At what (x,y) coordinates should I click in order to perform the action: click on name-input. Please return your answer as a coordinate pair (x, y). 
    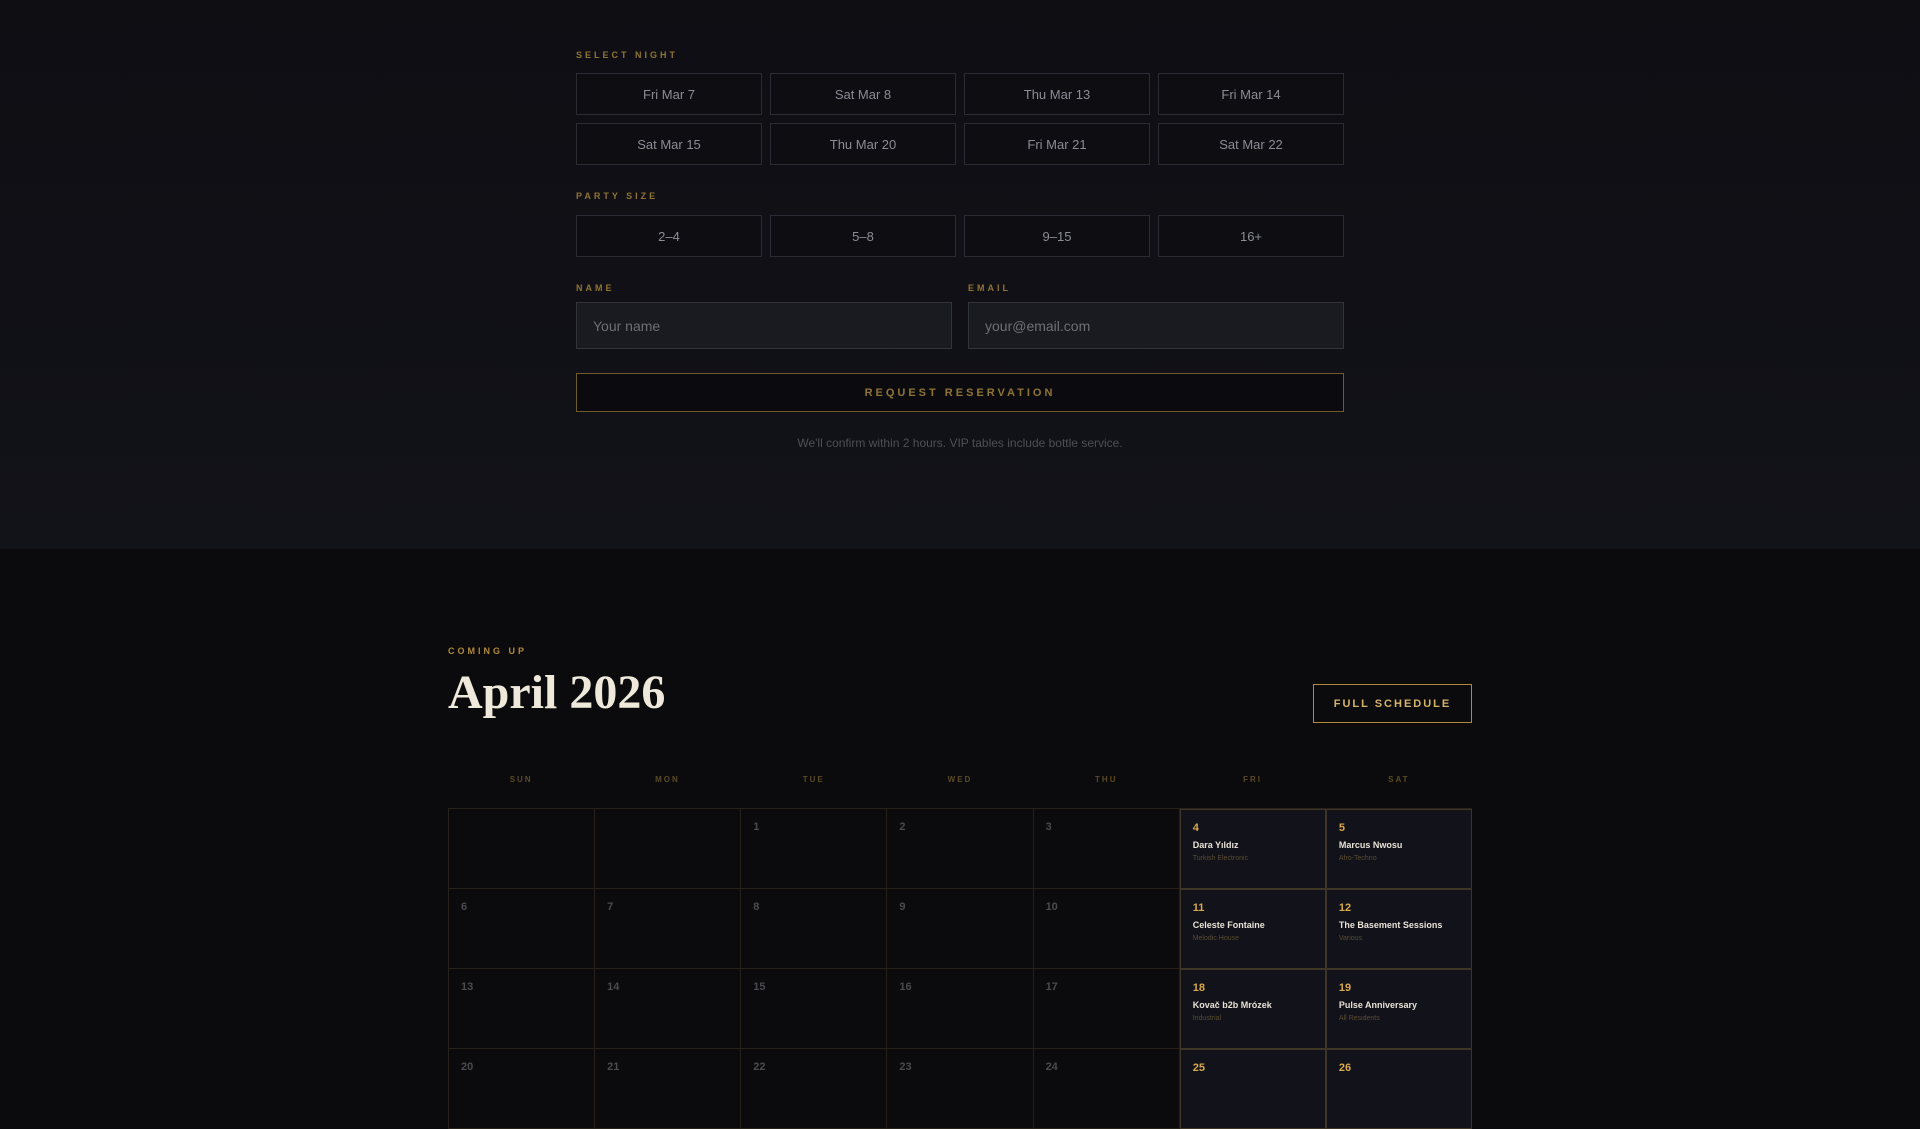
    Looking at the image, I should click on (764, 325).